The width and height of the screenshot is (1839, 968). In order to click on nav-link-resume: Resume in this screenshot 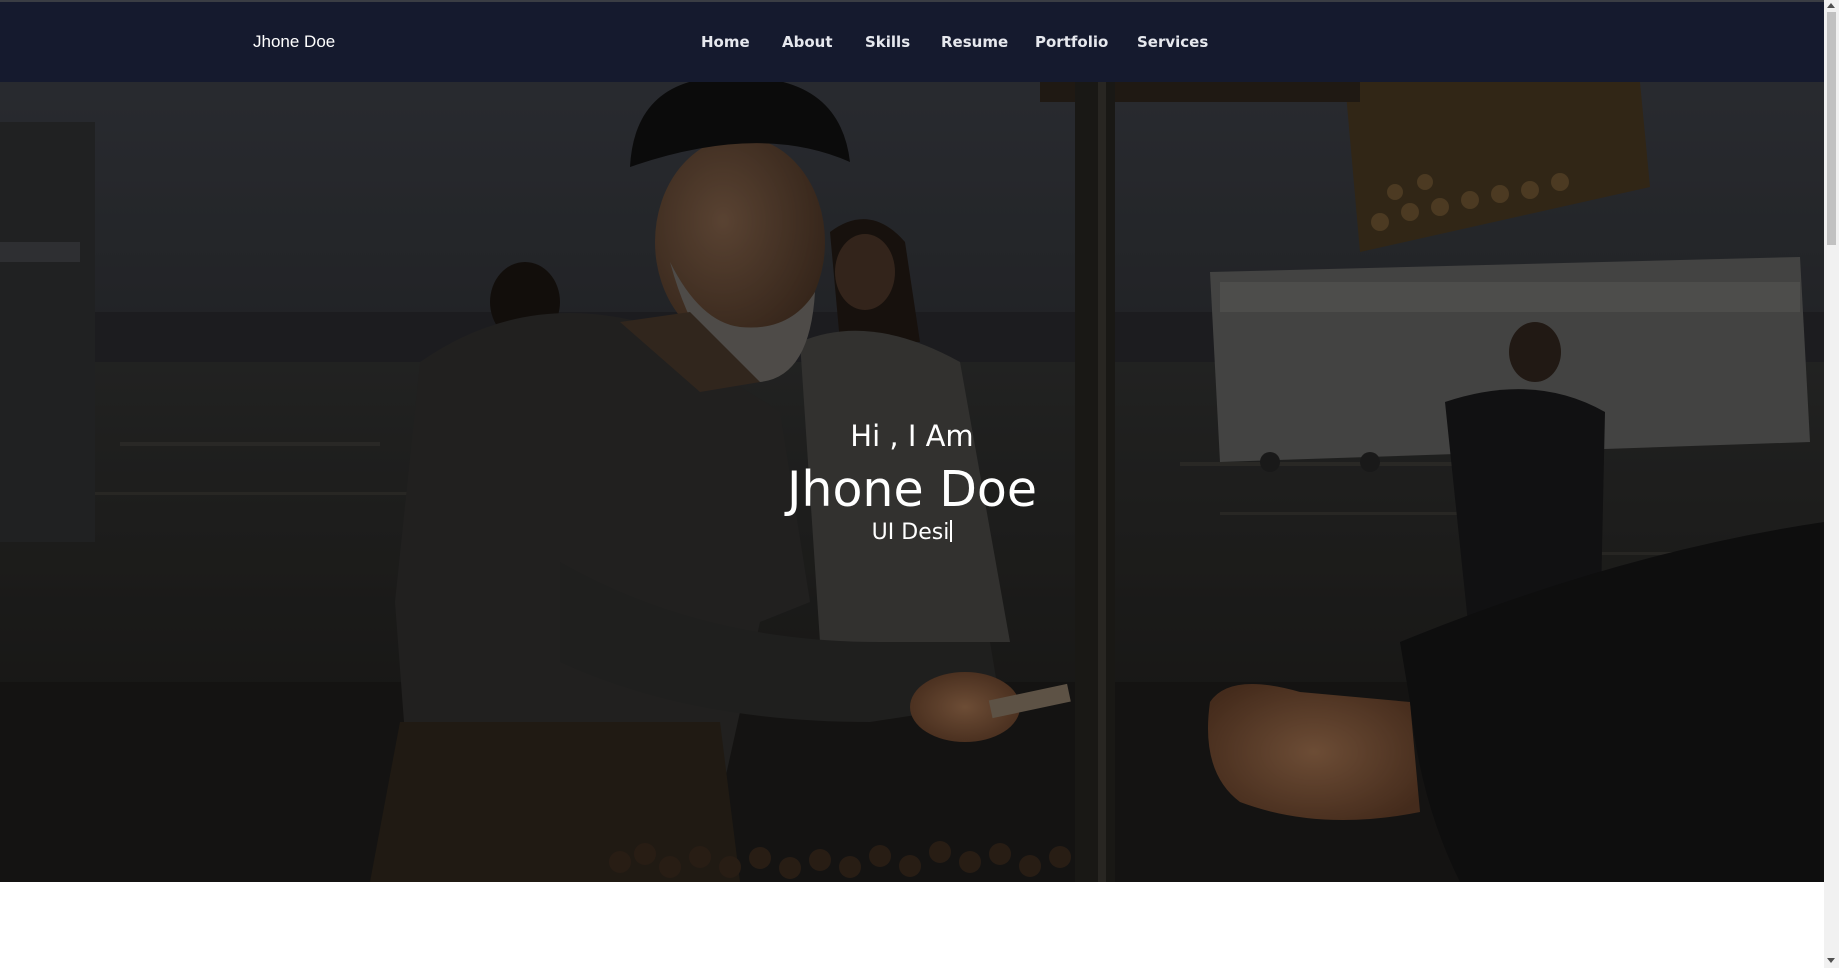, I will do `click(974, 42)`.